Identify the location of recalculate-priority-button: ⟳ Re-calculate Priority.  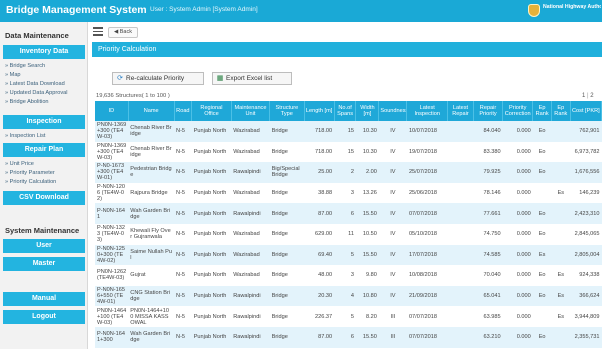
(158, 78).